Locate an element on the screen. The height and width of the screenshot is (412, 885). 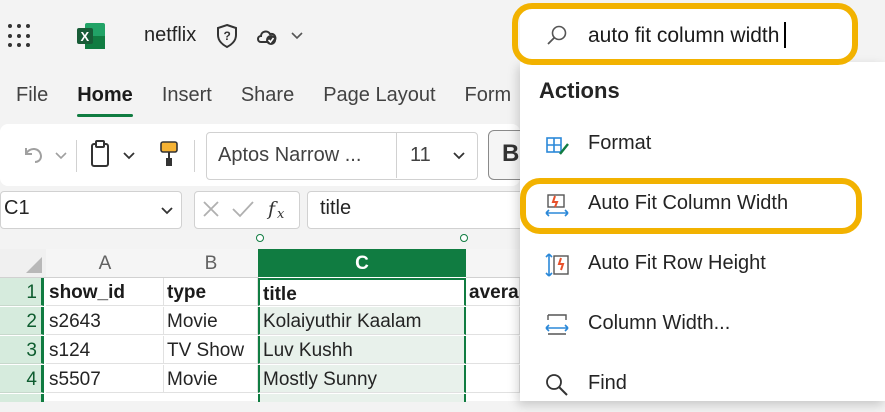
action-find: Find is located at coordinates (702, 384).